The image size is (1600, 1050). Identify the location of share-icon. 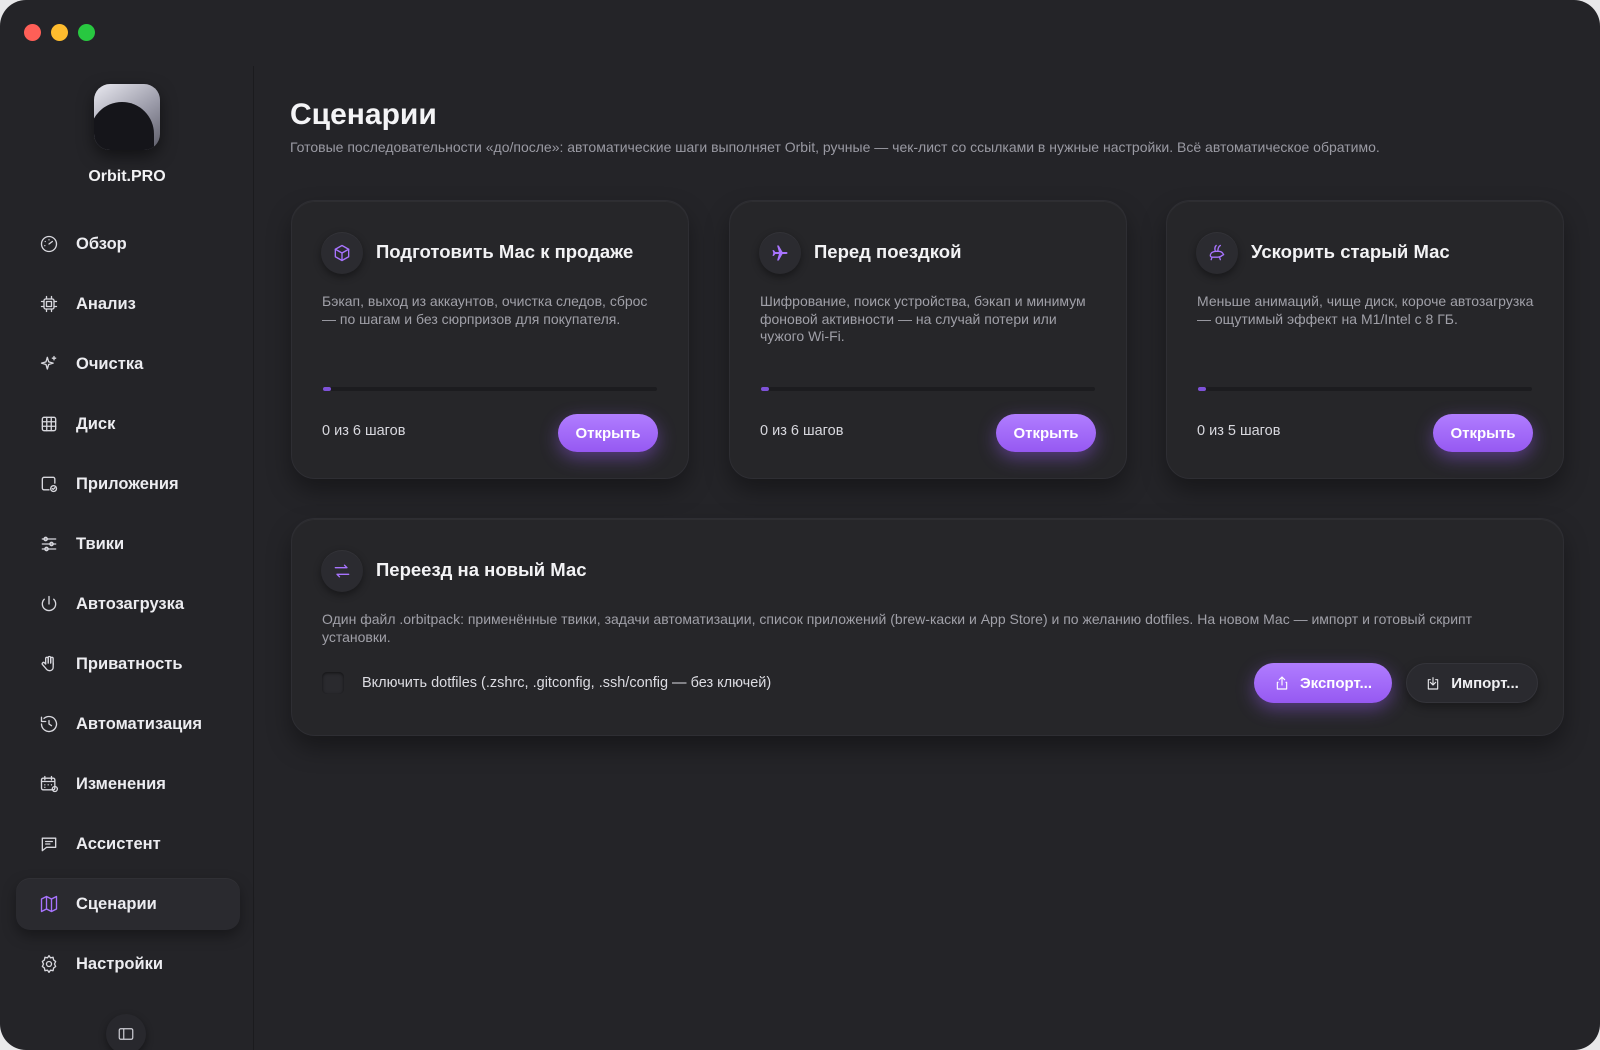
(1282, 683).